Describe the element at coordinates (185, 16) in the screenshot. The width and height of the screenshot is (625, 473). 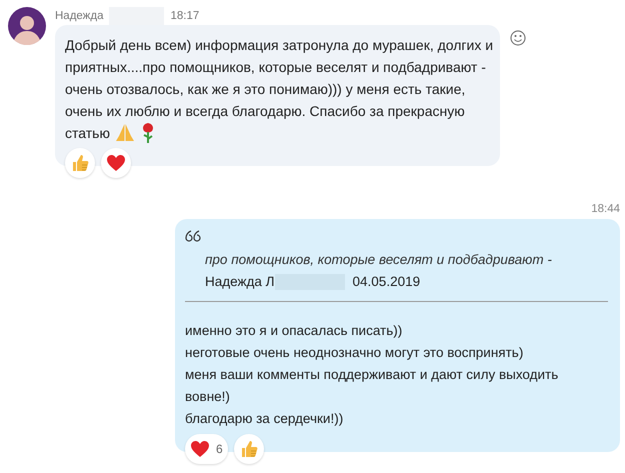
I see `message-time: 18:17` at that location.